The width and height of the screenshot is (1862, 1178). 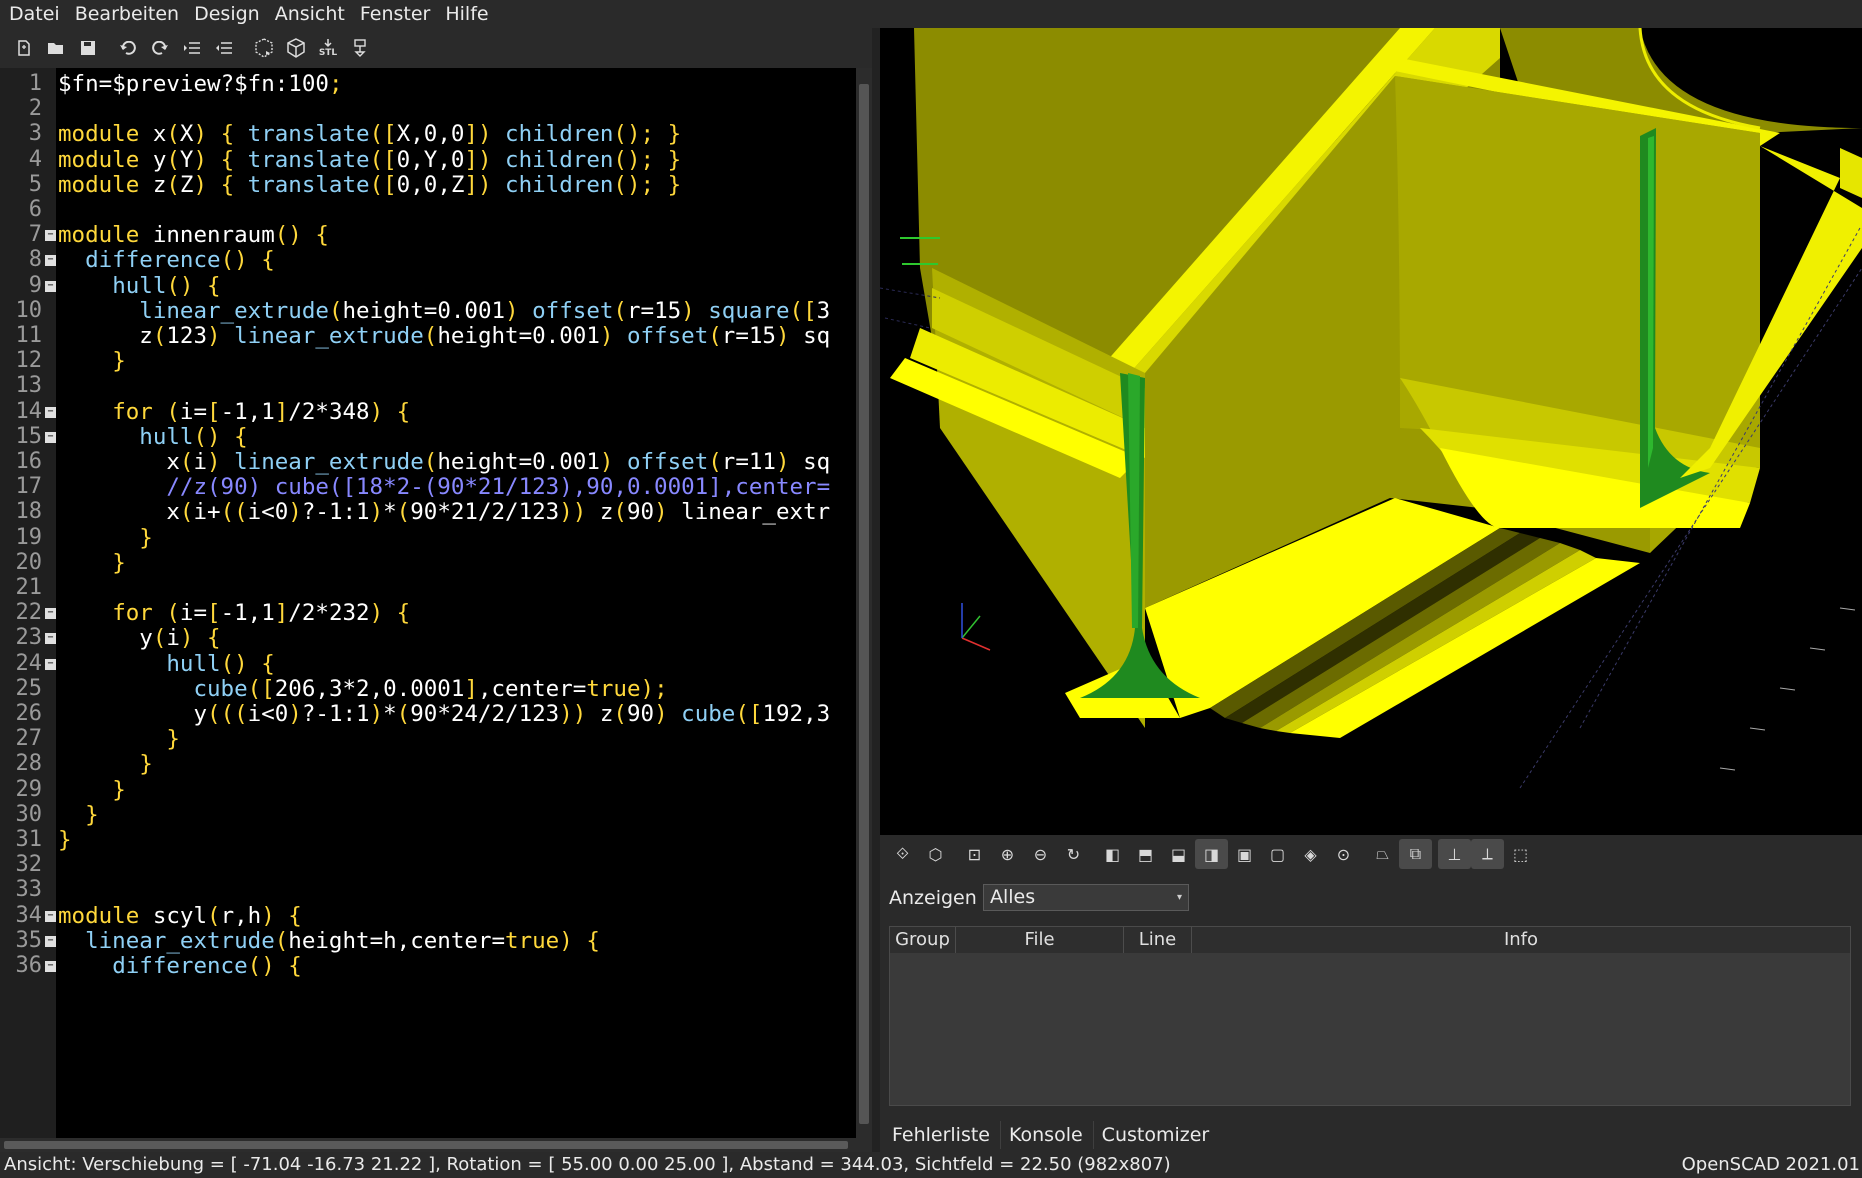 What do you see at coordinates (33, 14) in the screenshot?
I see `menu-datei: Datei` at bounding box center [33, 14].